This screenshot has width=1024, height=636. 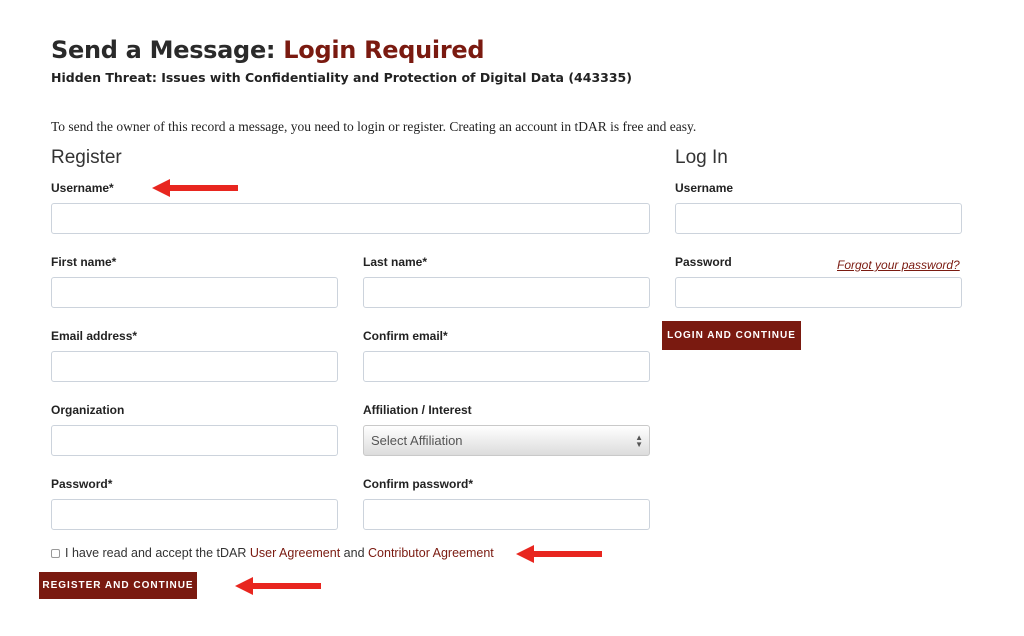 What do you see at coordinates (84, 262) in the screenshot?
I see `first-name-label: First name*` at bounding box center [84, 262].